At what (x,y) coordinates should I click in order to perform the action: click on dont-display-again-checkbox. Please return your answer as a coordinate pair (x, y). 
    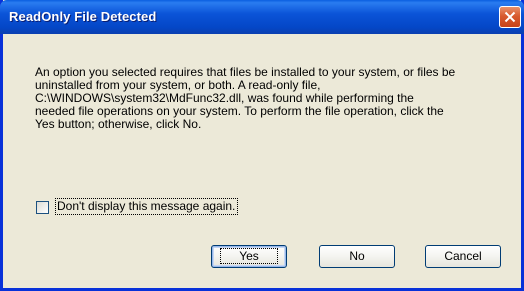
    Looking at the image, I should click on (42, 207).